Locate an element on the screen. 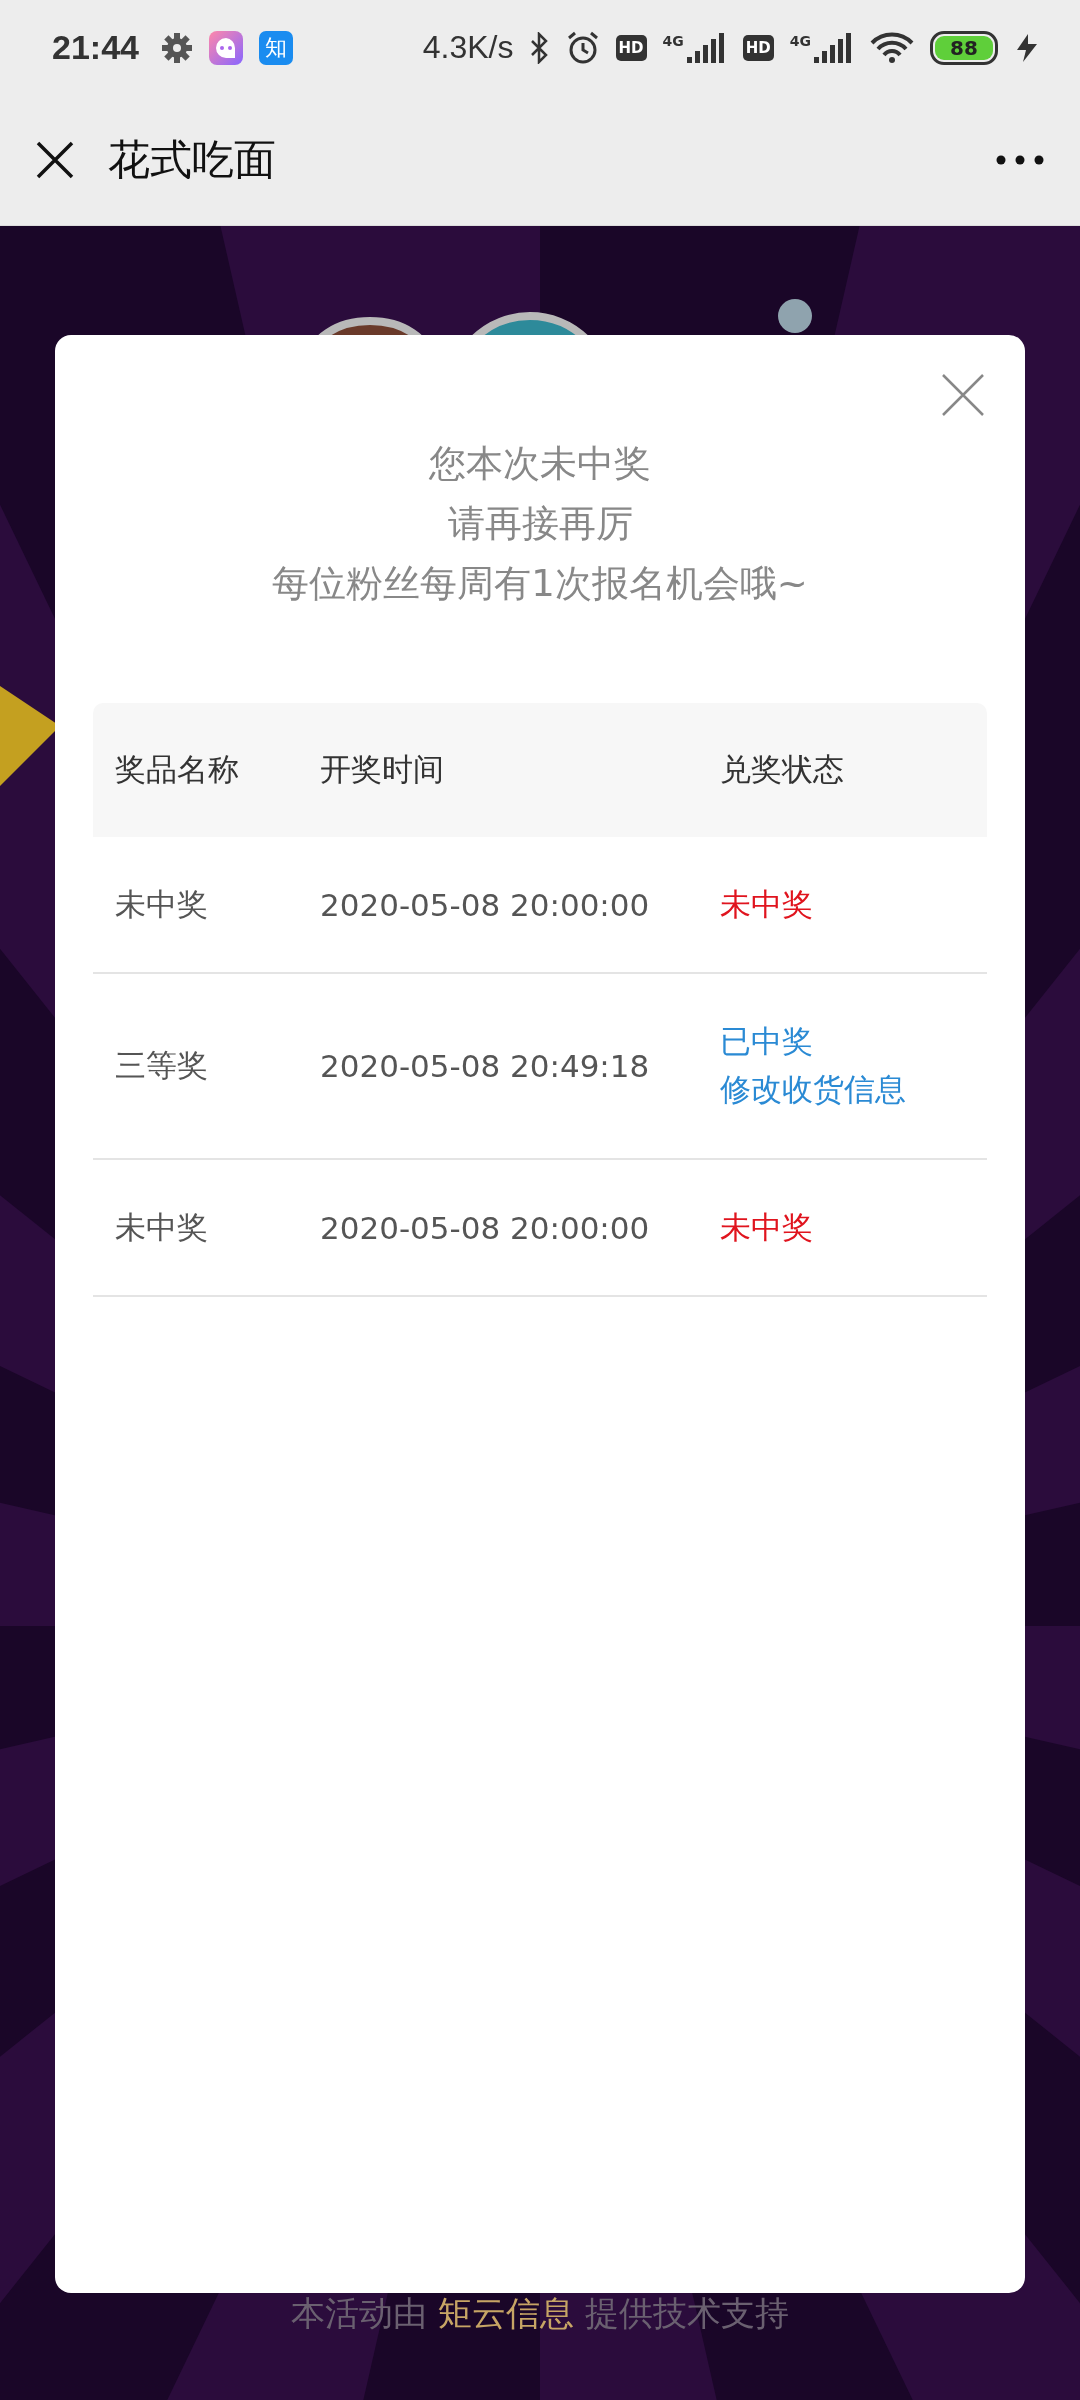 This screenshot has height=2400, width=1080. clock: 21:44 is located at coordinates (95, 47).